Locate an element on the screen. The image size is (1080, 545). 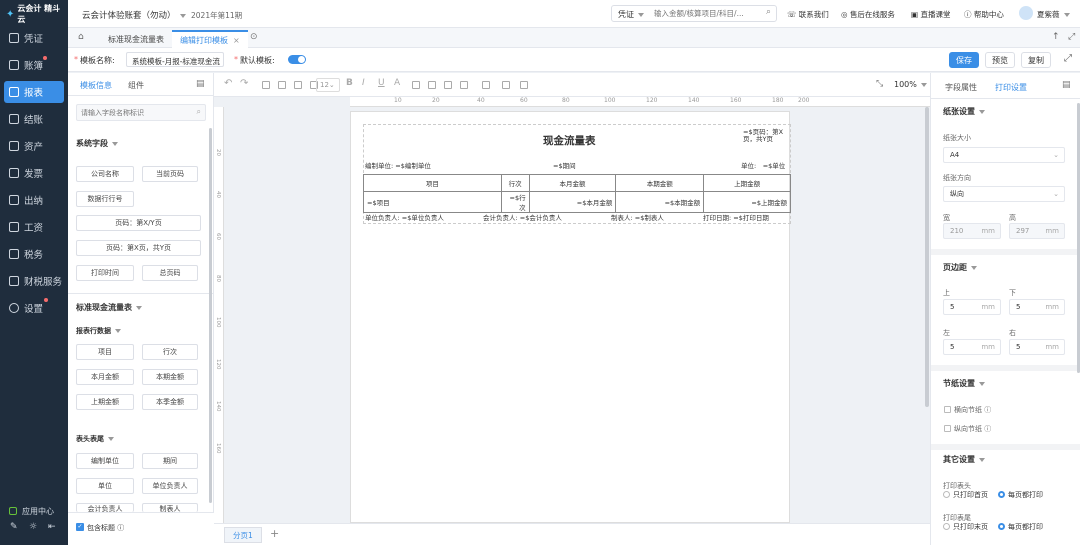
report-unit-name: 编制单位: =$编制单位 is located at coordinates (398, 165).